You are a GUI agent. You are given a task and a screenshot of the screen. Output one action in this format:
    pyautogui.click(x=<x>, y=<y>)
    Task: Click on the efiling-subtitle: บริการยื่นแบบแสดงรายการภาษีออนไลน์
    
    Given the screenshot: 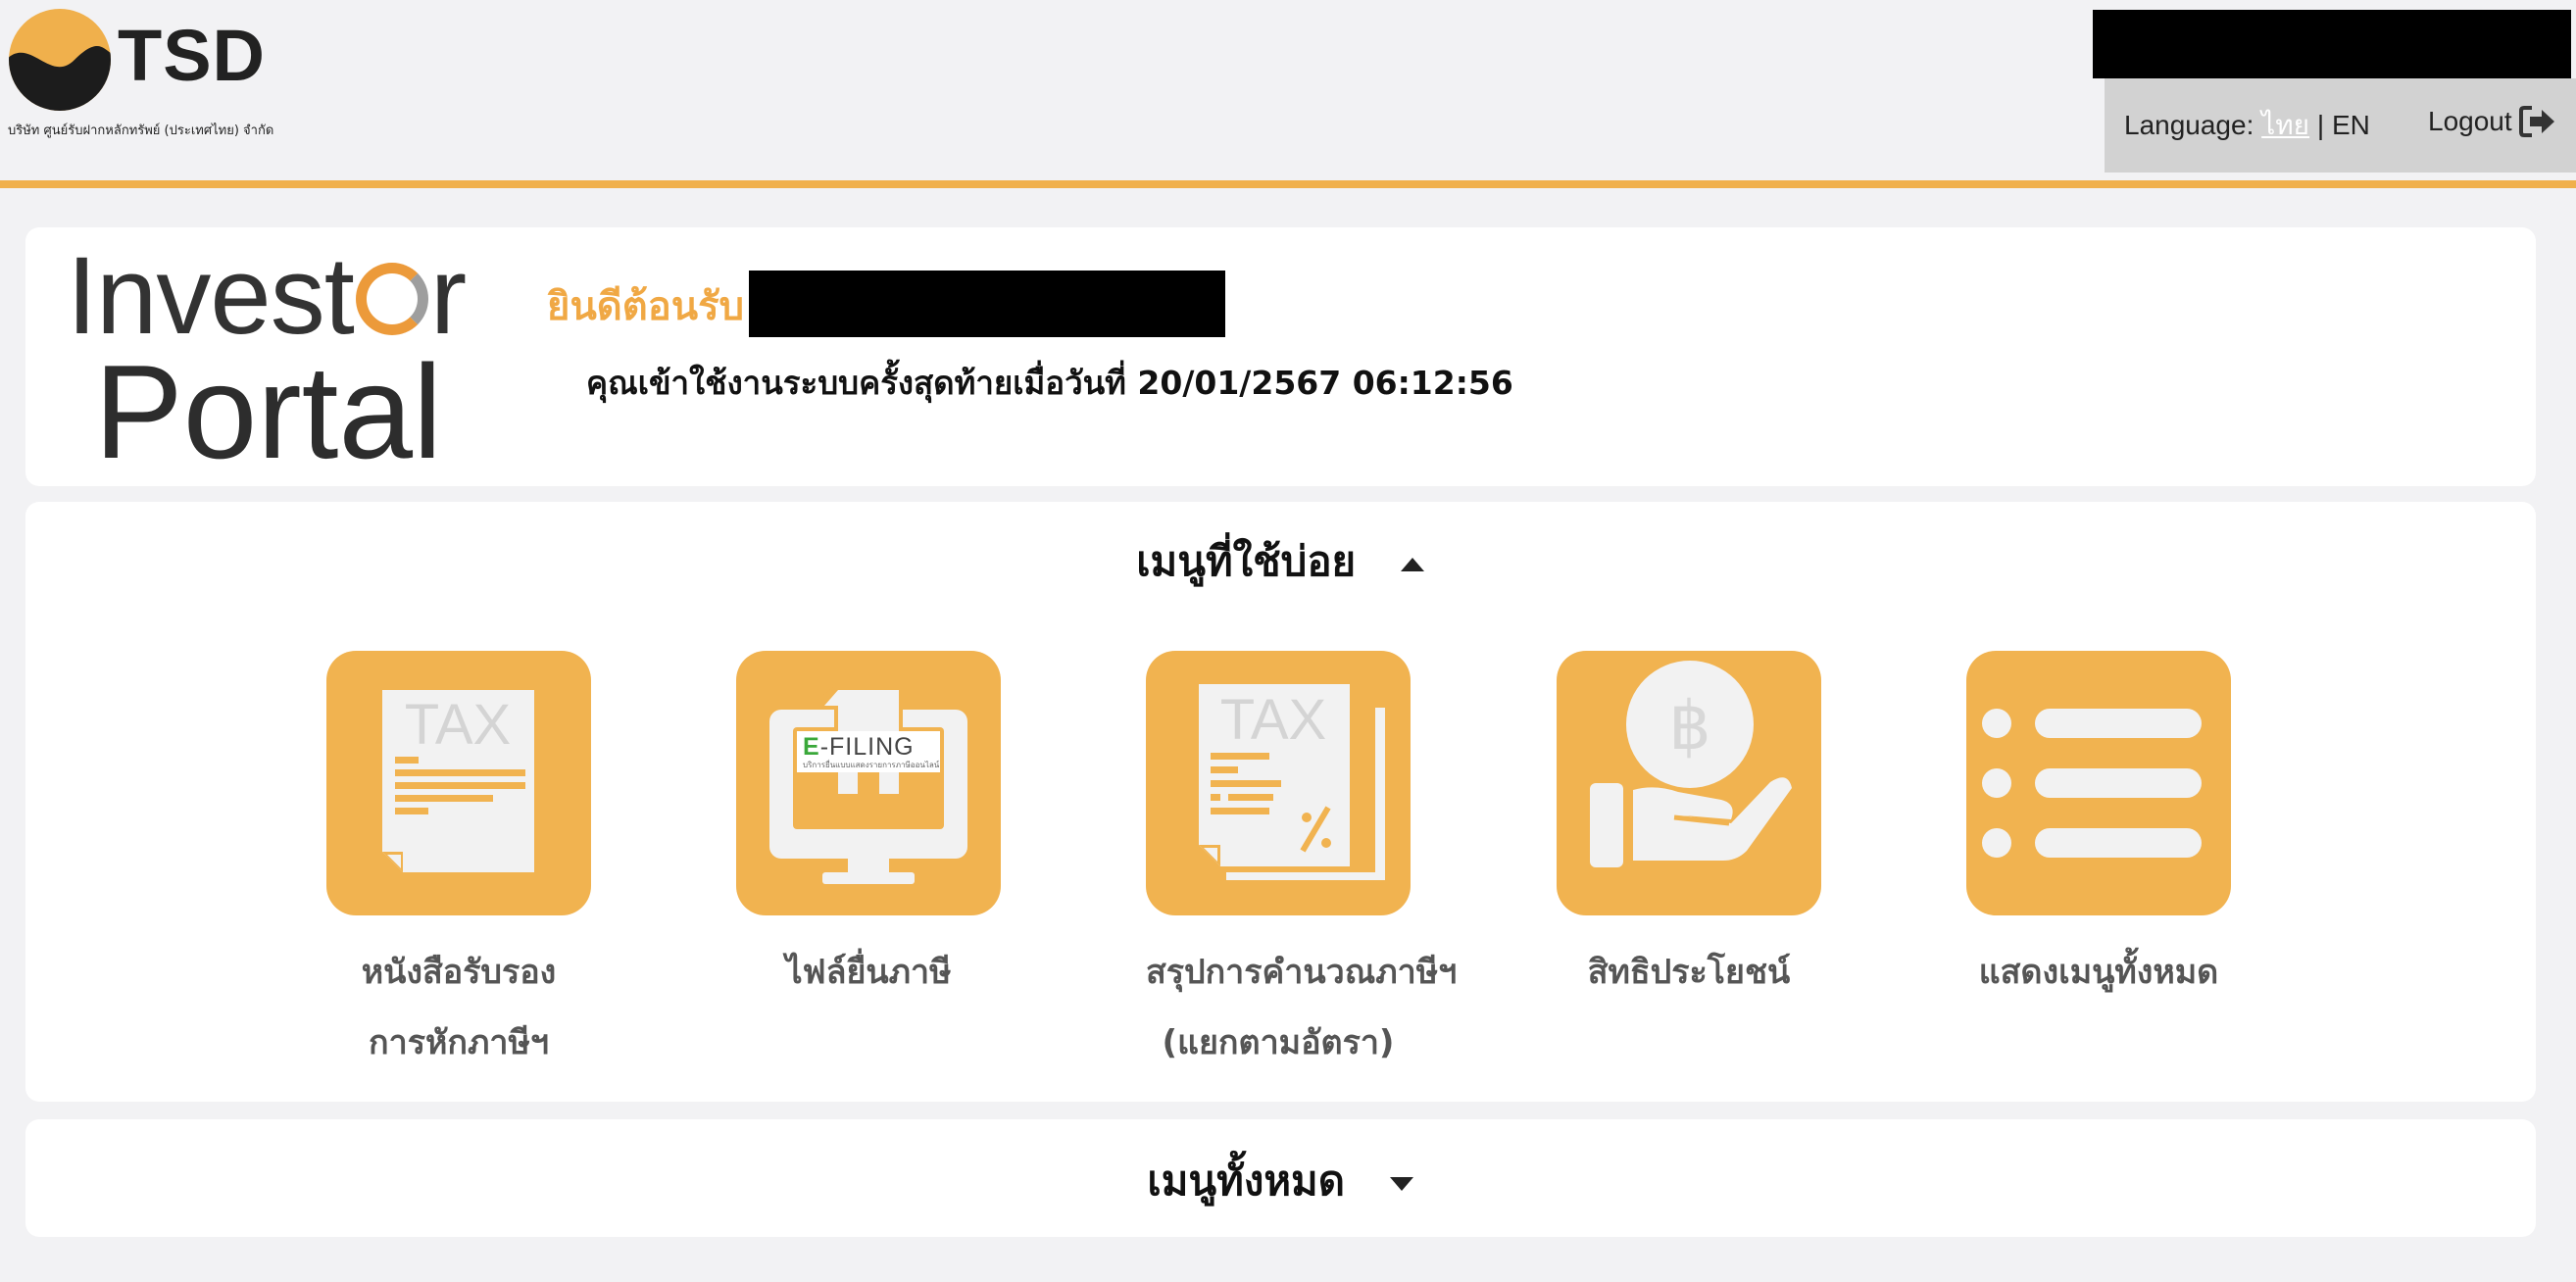 What is the action you would take?
    pyautogui.click(x=871, y=765)
    